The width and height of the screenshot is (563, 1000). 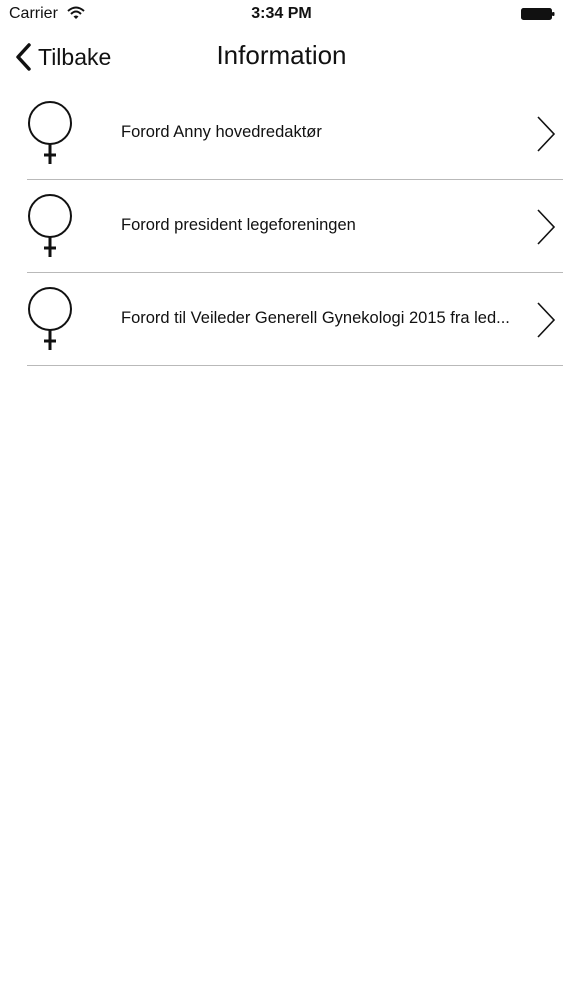 I want to click on status-time: 3:34 PM, so click(x=281, y=13).